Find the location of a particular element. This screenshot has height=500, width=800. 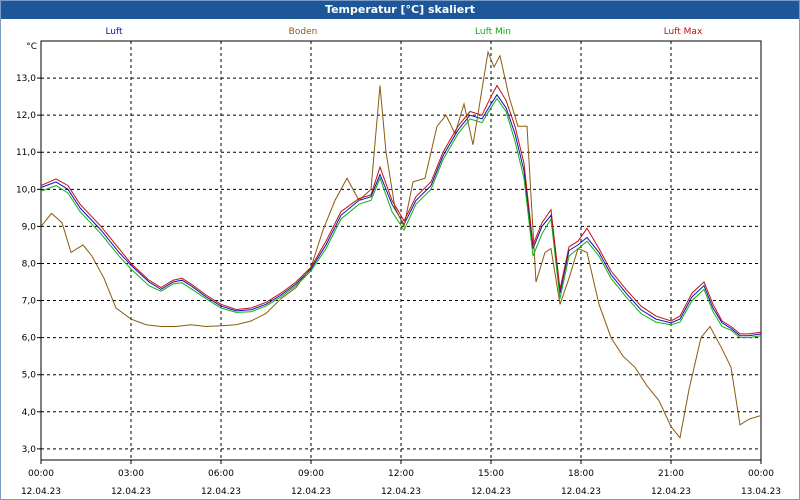

x-tick-label-time: 06:00 is located at coordinates (221, 474).